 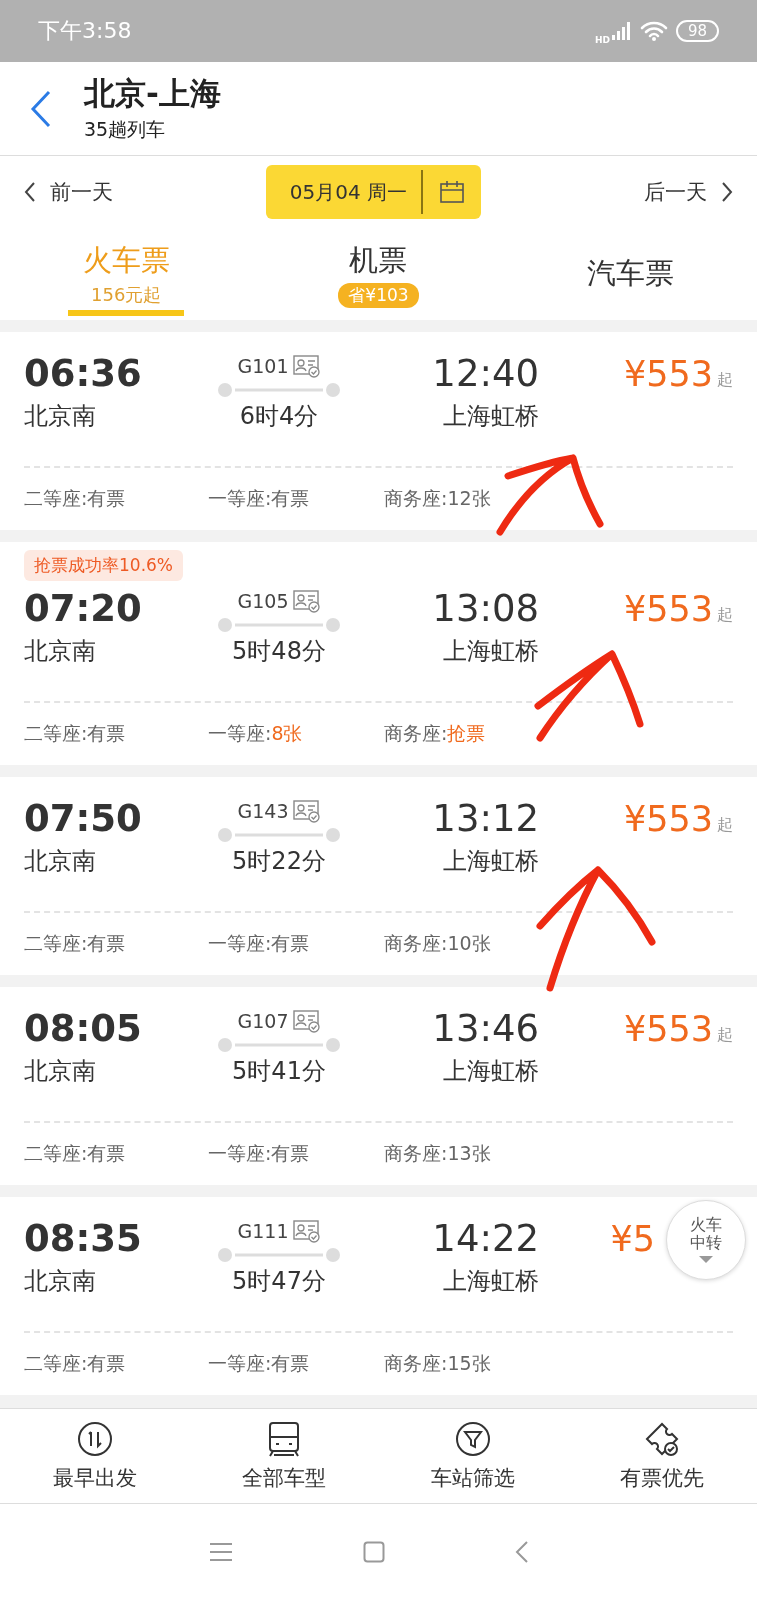 What do you see at coordinates (438, 1363) in the screenshot?
I see `seat-availability: 商务座:15张` at bounding box center [438, 1363].